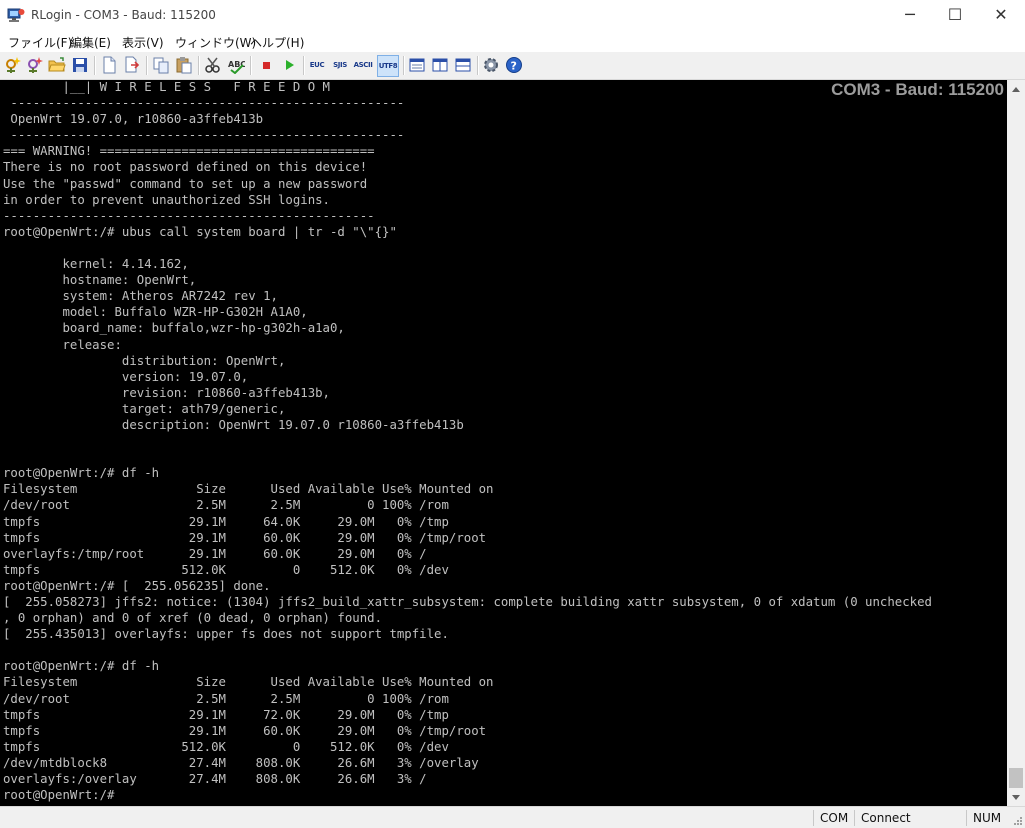 The width and height of the screenshot is (1025, 828). I want to click on scrollbar-thumb, so click(1016, 778).